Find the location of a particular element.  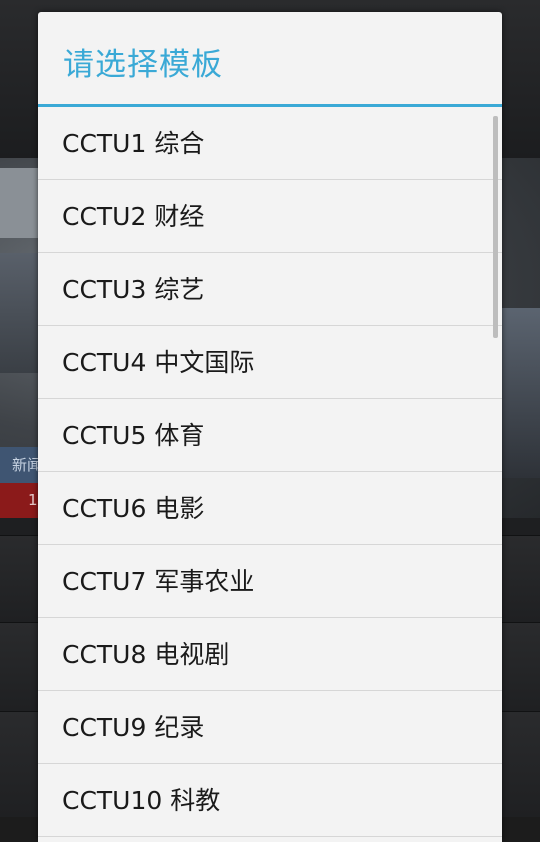

list-item-cctu5: CCTU5 体育 is located at coordinates (270, 435).